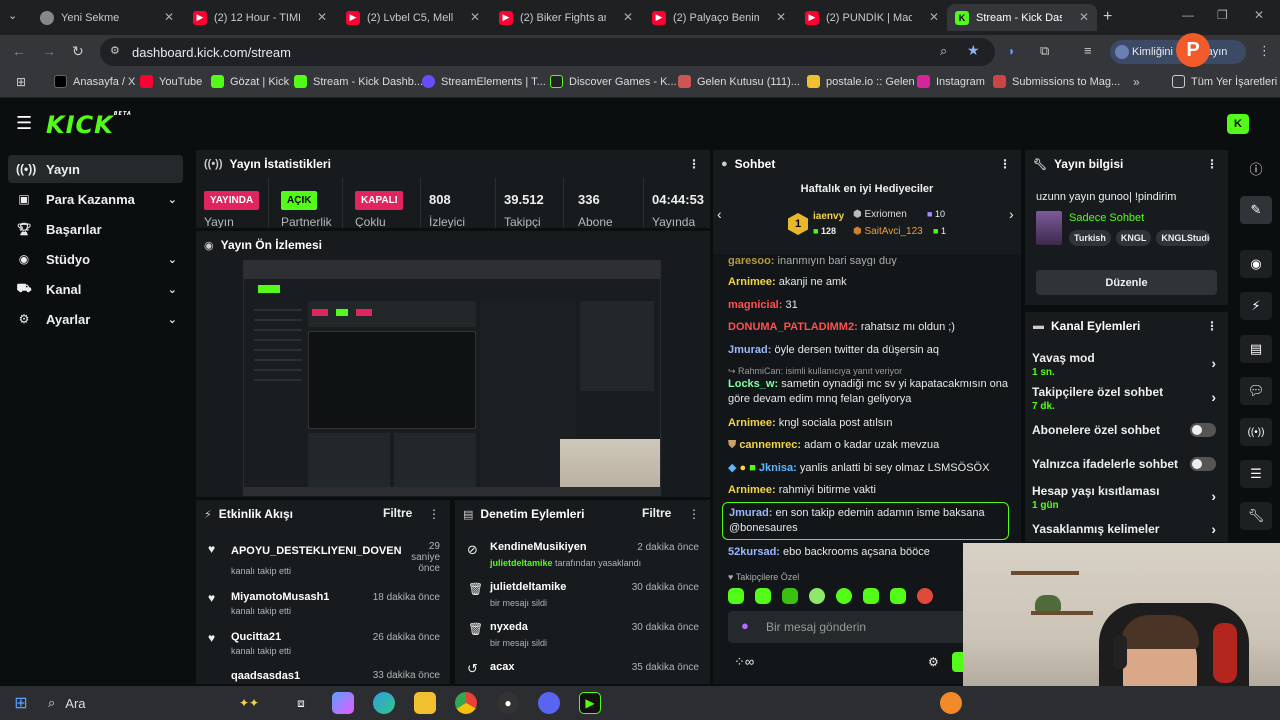 This screenshot has height=720, width=1280. What do you see at coordinates (1183, 238) in the screenshot?
I see `tag: KNGLStudio` at bounding box center [1183, 238].